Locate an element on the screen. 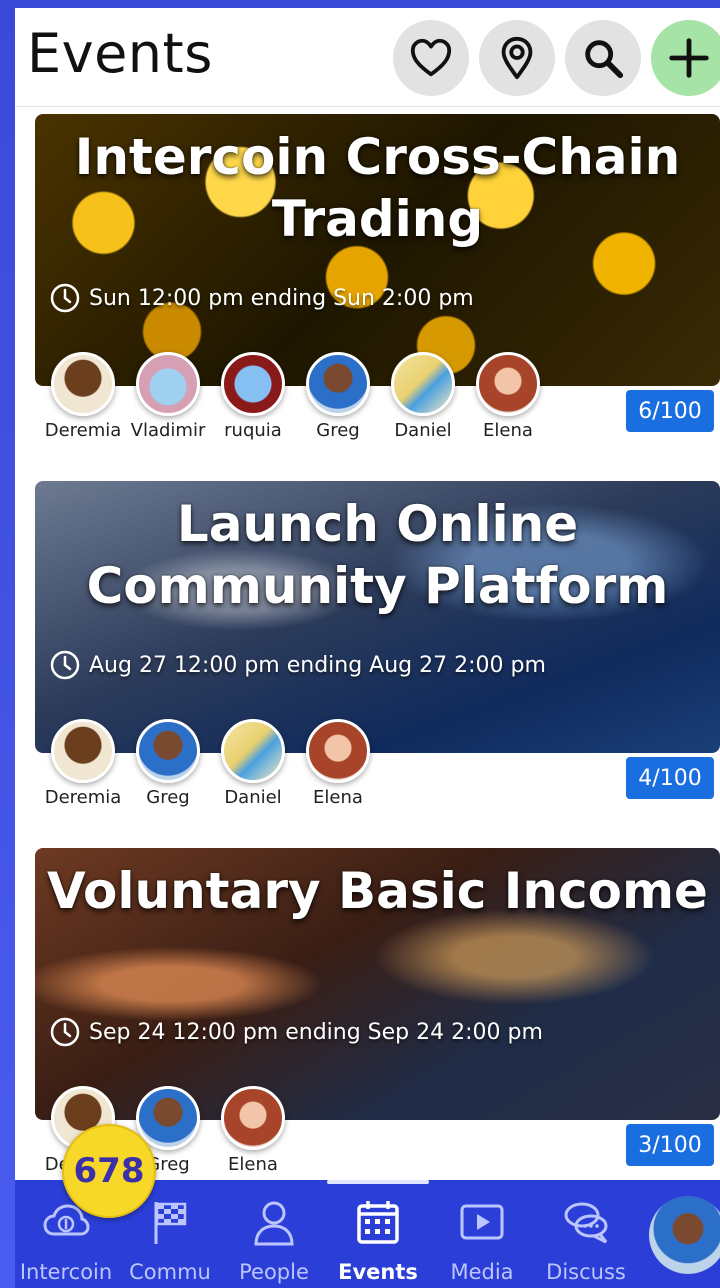  attendee-name: ruquia is located at coordinates (253, 430).